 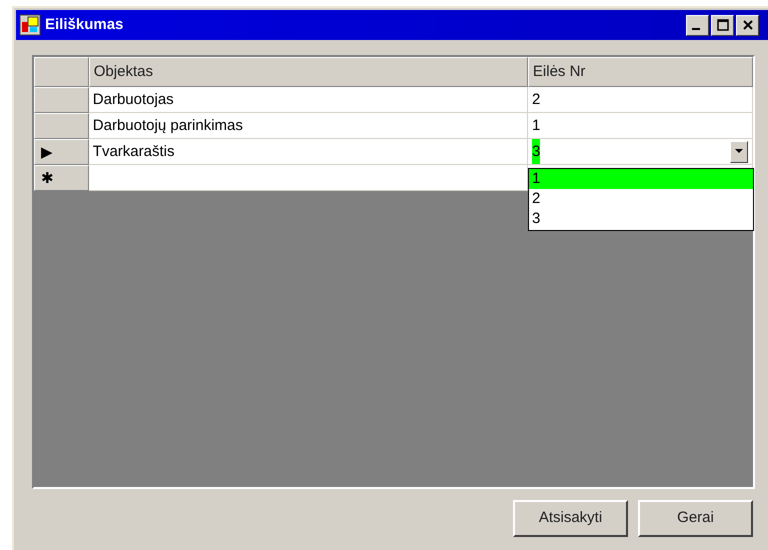 What do you see at coordinates (640, 126) in the screenshot?
I see `table-cell: 1` at bounding box center [640, 126].